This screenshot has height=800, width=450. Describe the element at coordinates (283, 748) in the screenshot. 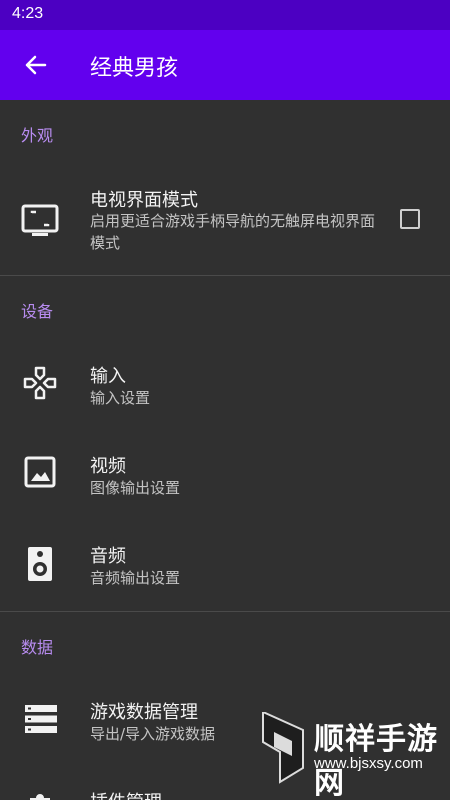

I see `watermark-logo` at that location.